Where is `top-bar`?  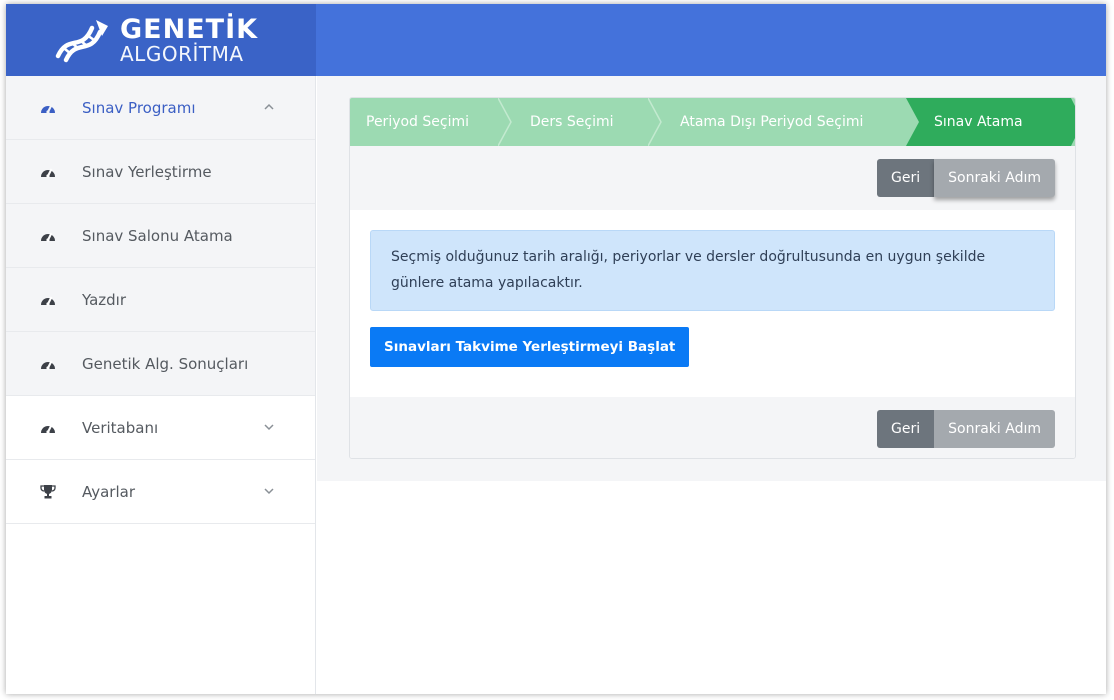 top-bar is located at coordinates (711, 40).